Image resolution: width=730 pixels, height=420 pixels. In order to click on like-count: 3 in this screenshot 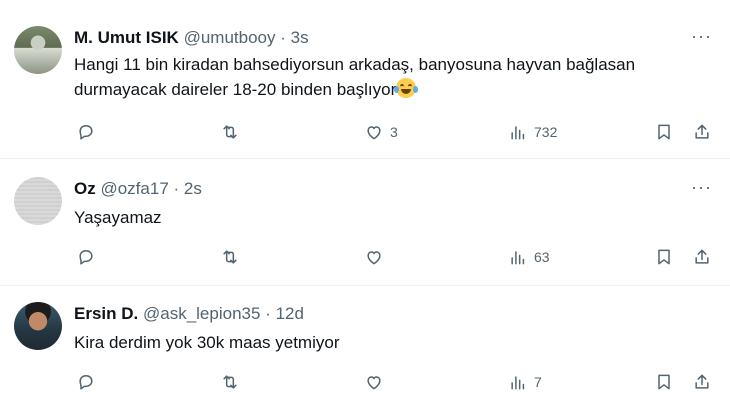, I will do `click(394, 132)`.